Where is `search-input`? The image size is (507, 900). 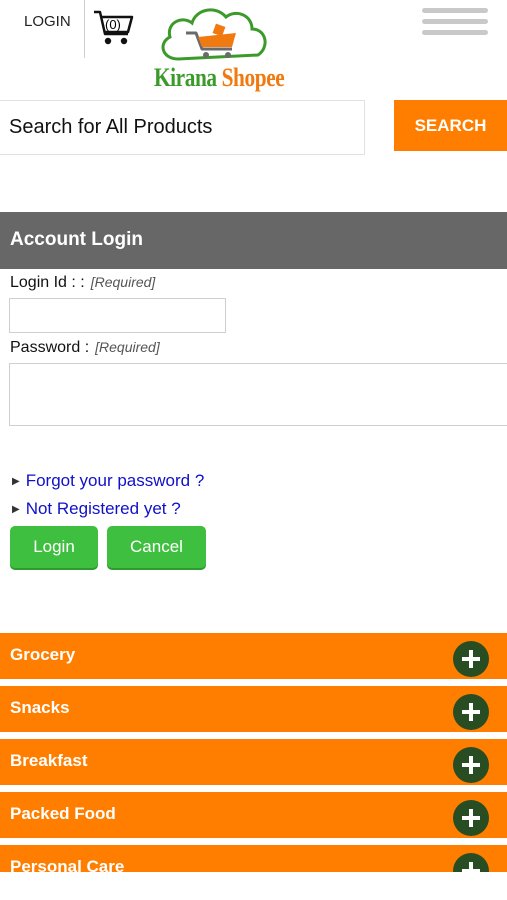
search-input is located at coordinates (182, 127).